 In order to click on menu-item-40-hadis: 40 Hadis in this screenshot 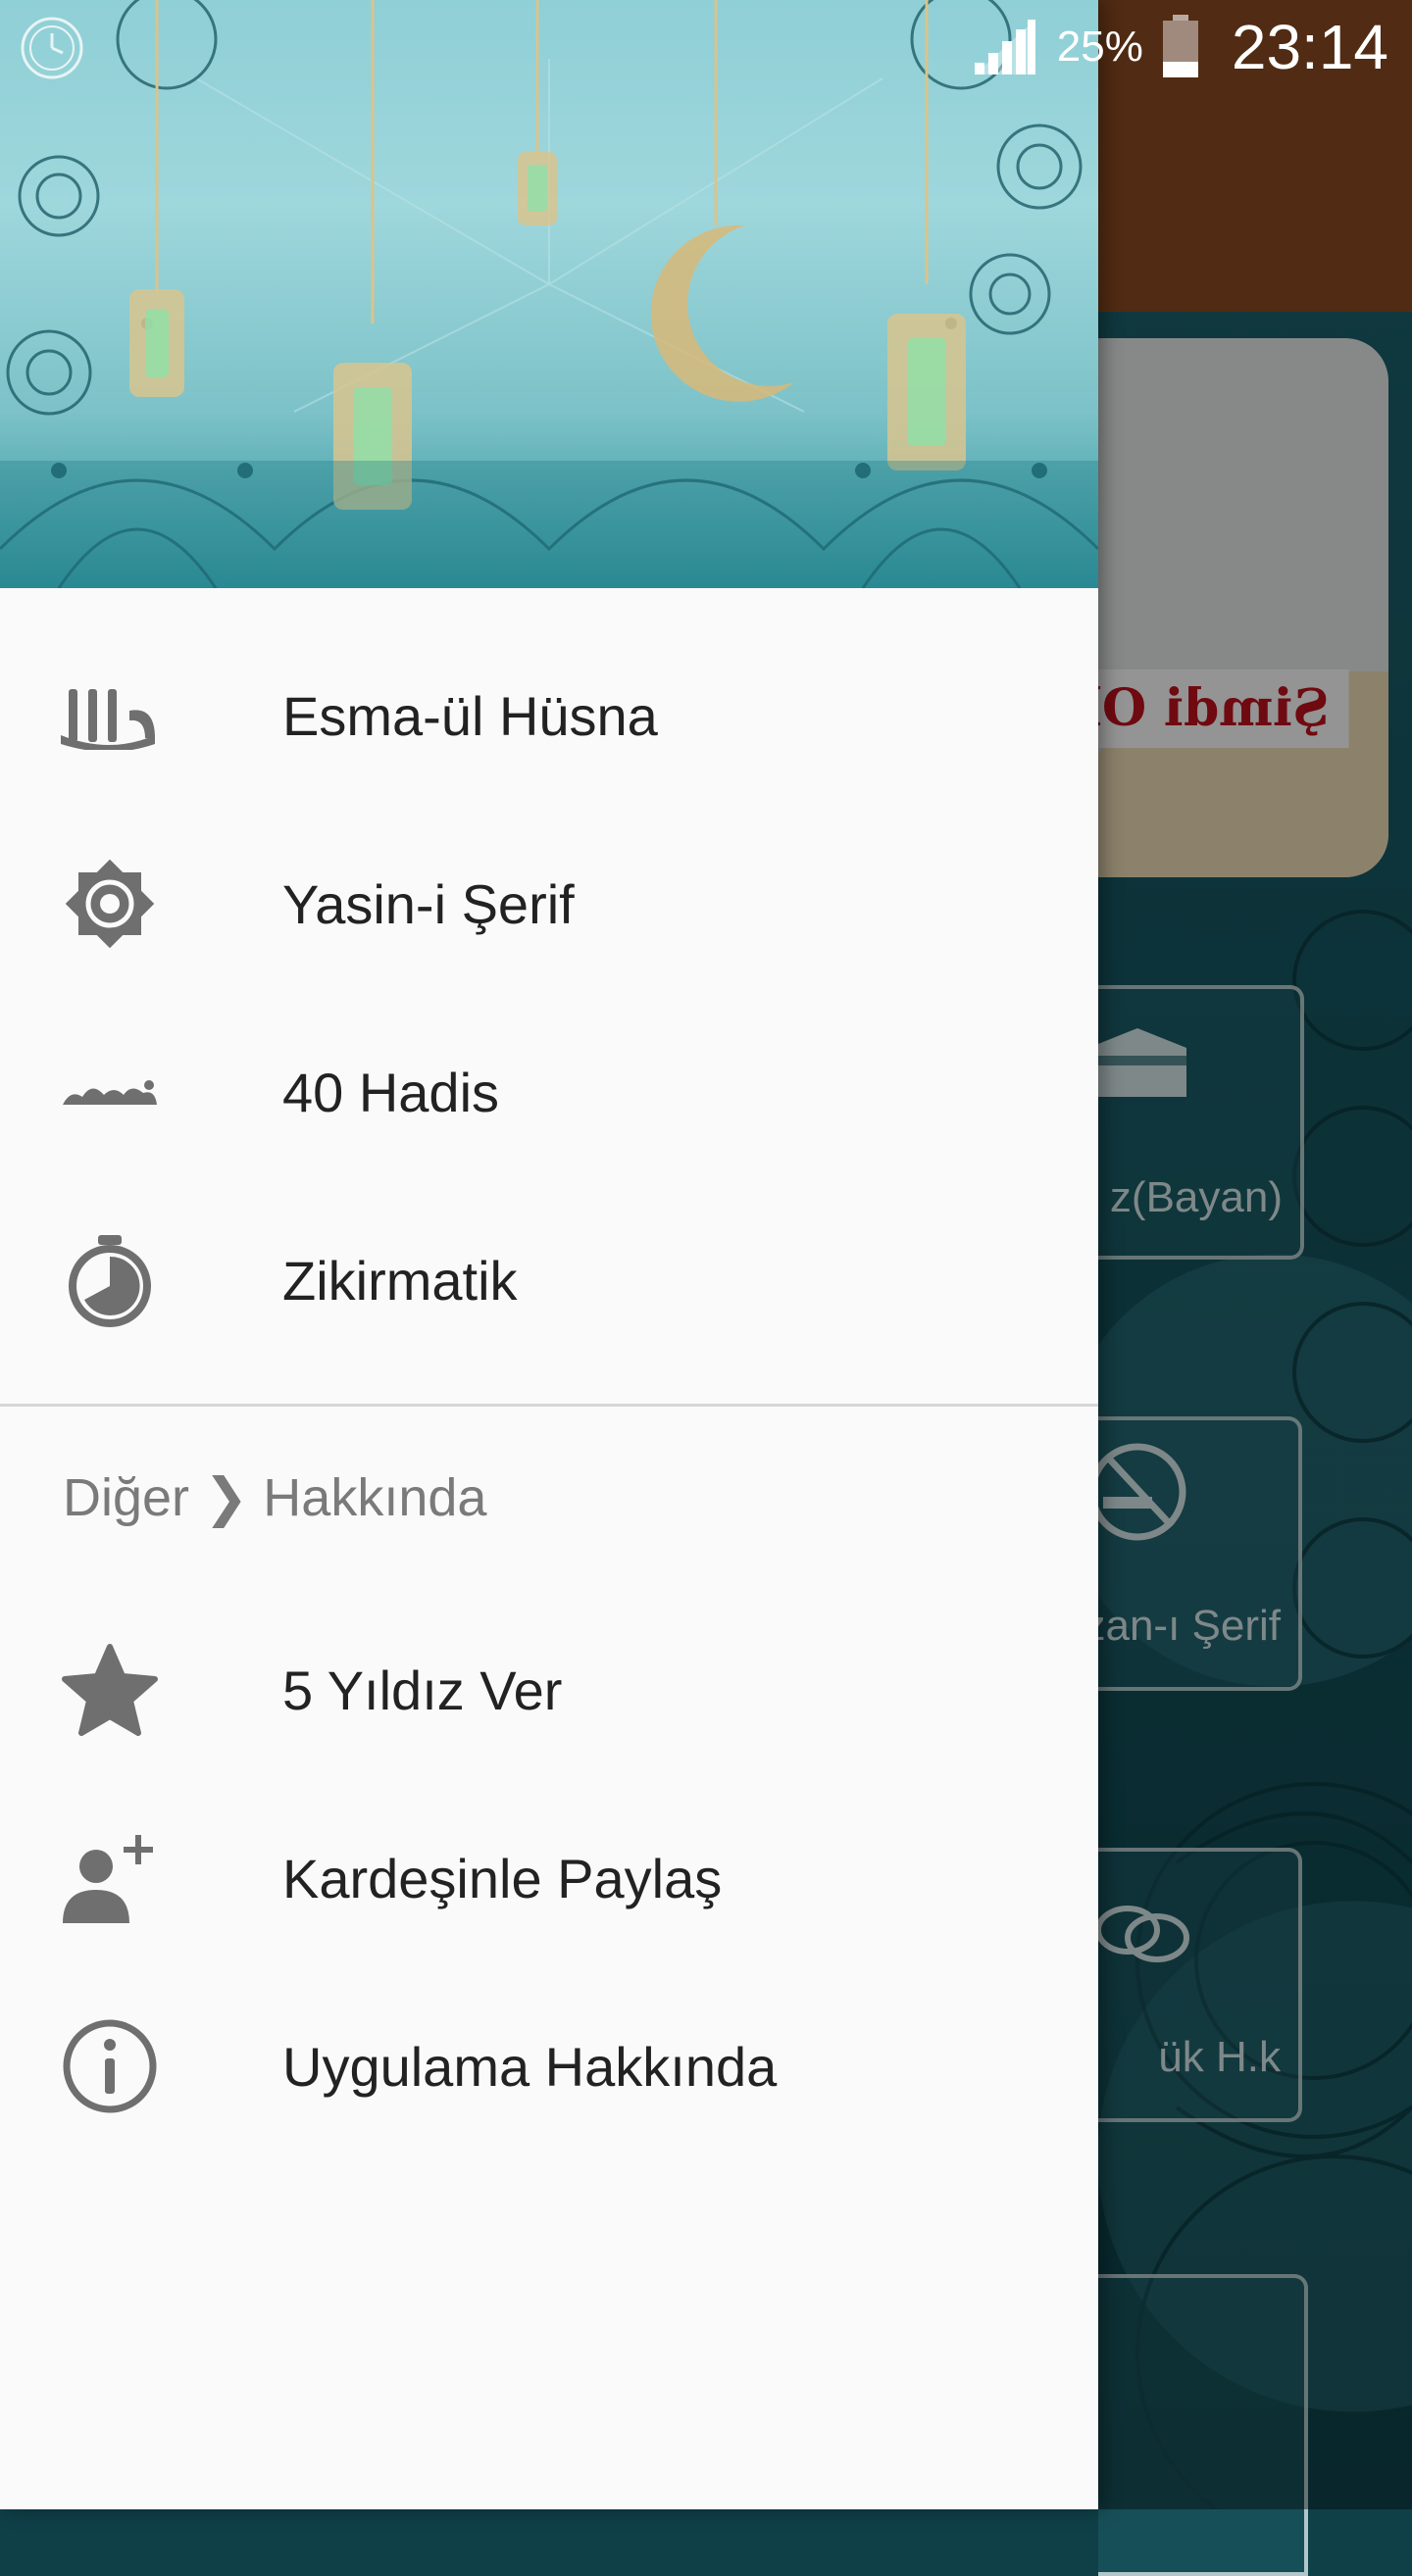, I will do `click(549, 1092)`.